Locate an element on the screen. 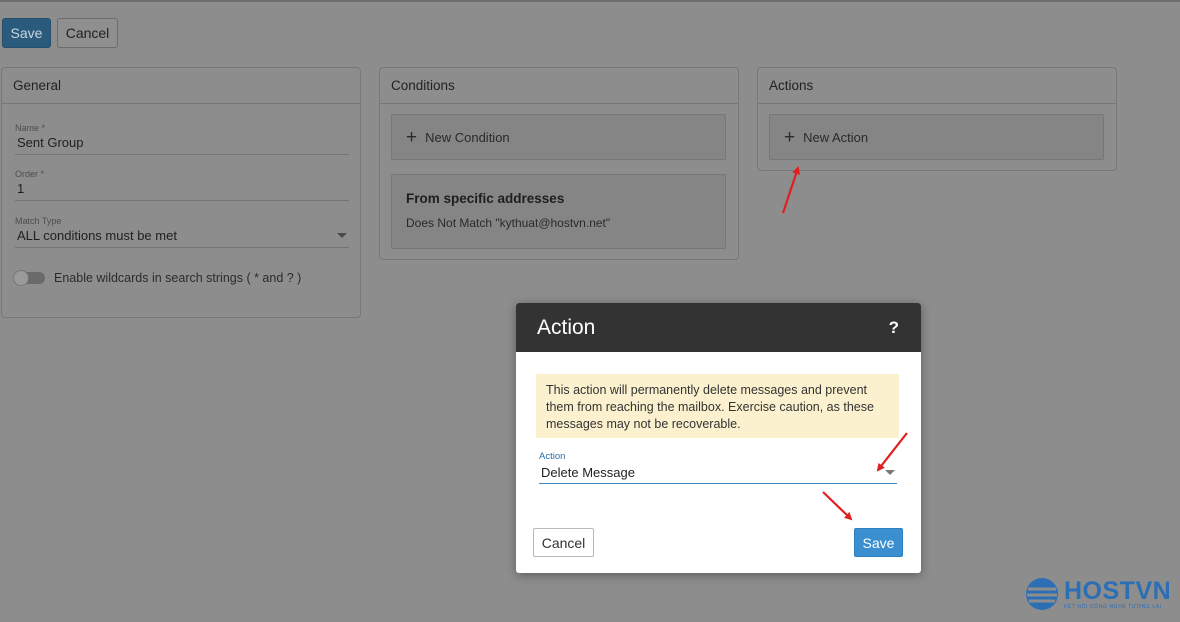 The image size is (1180, 622). annotation-arrows is located at coordinates (844, 343).